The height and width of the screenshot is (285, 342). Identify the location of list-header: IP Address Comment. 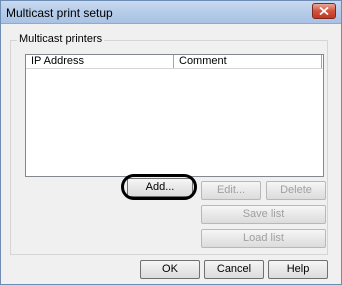
(174, 62).